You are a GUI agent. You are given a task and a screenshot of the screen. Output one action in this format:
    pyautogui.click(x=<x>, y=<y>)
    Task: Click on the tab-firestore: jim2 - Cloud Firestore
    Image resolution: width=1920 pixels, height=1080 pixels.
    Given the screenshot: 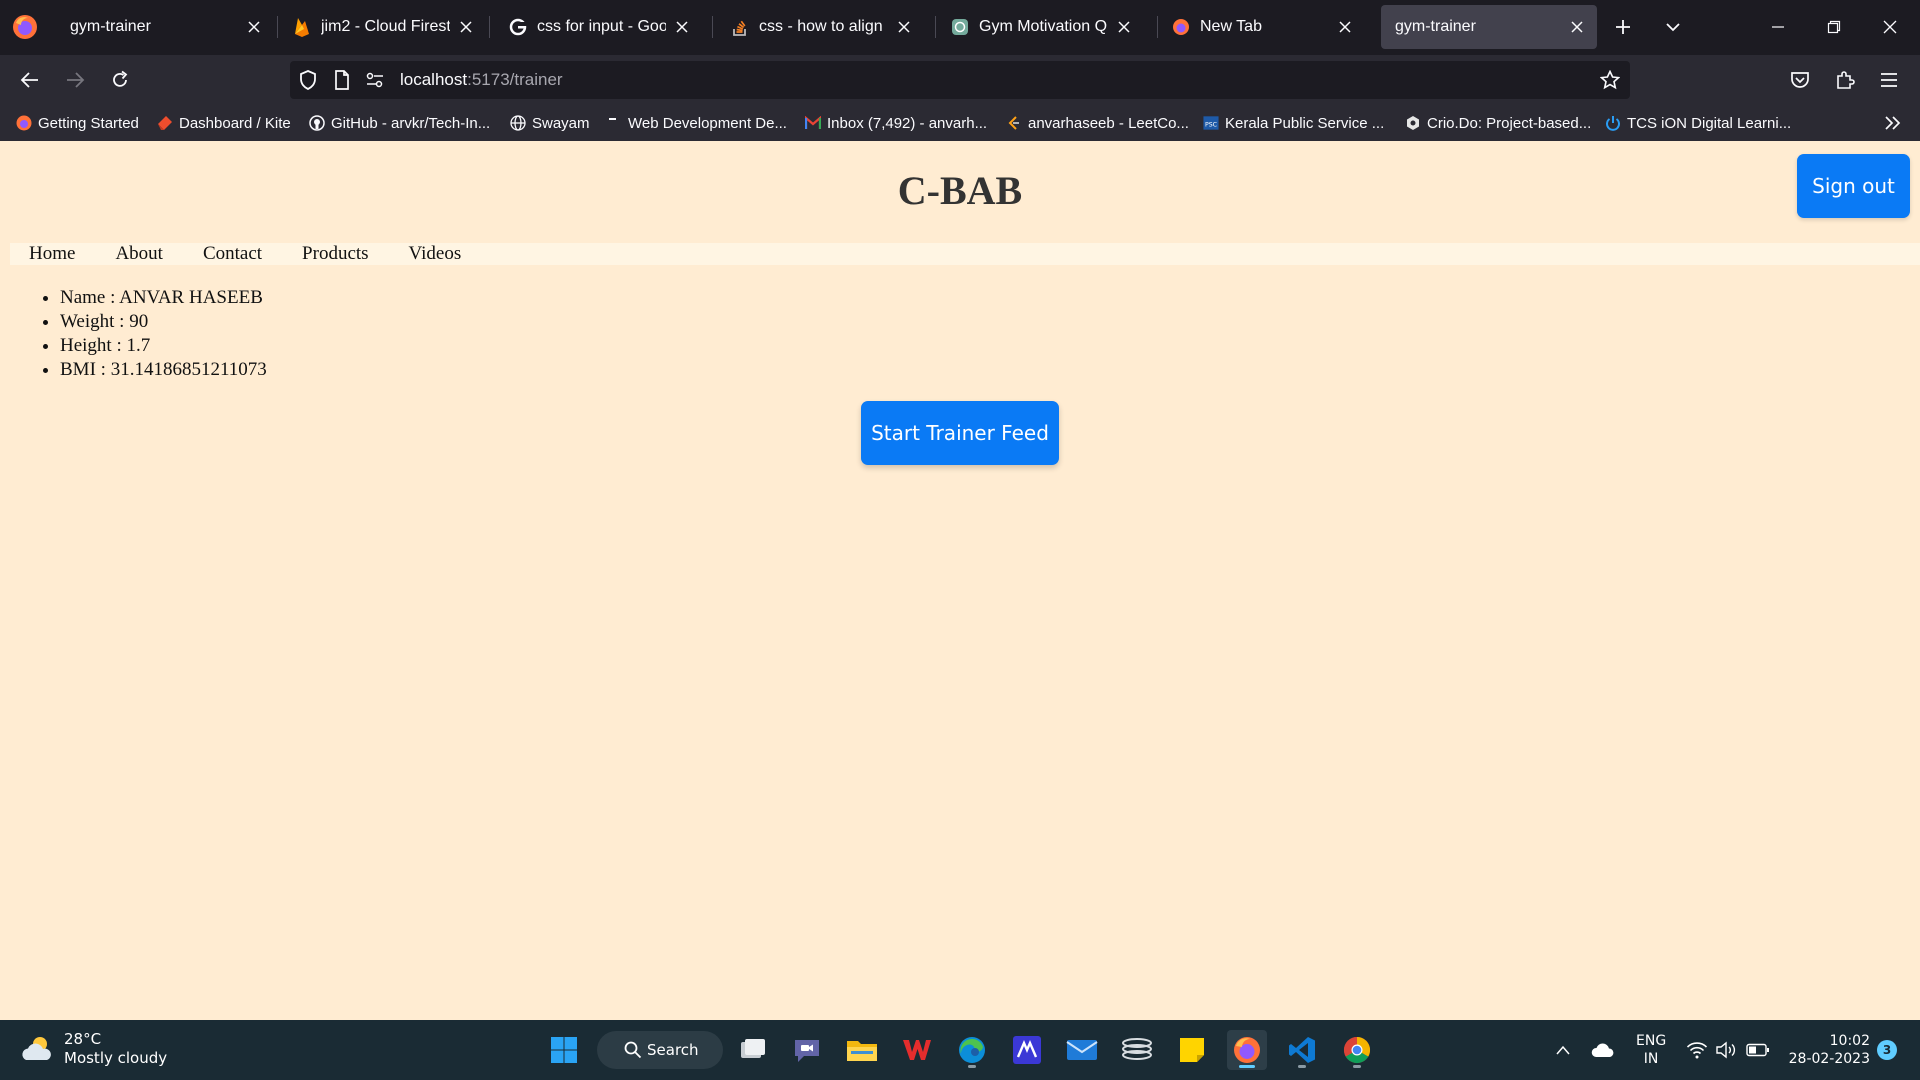 What is the action you would take?
    pyautogui.click(x=382, y=27)
    